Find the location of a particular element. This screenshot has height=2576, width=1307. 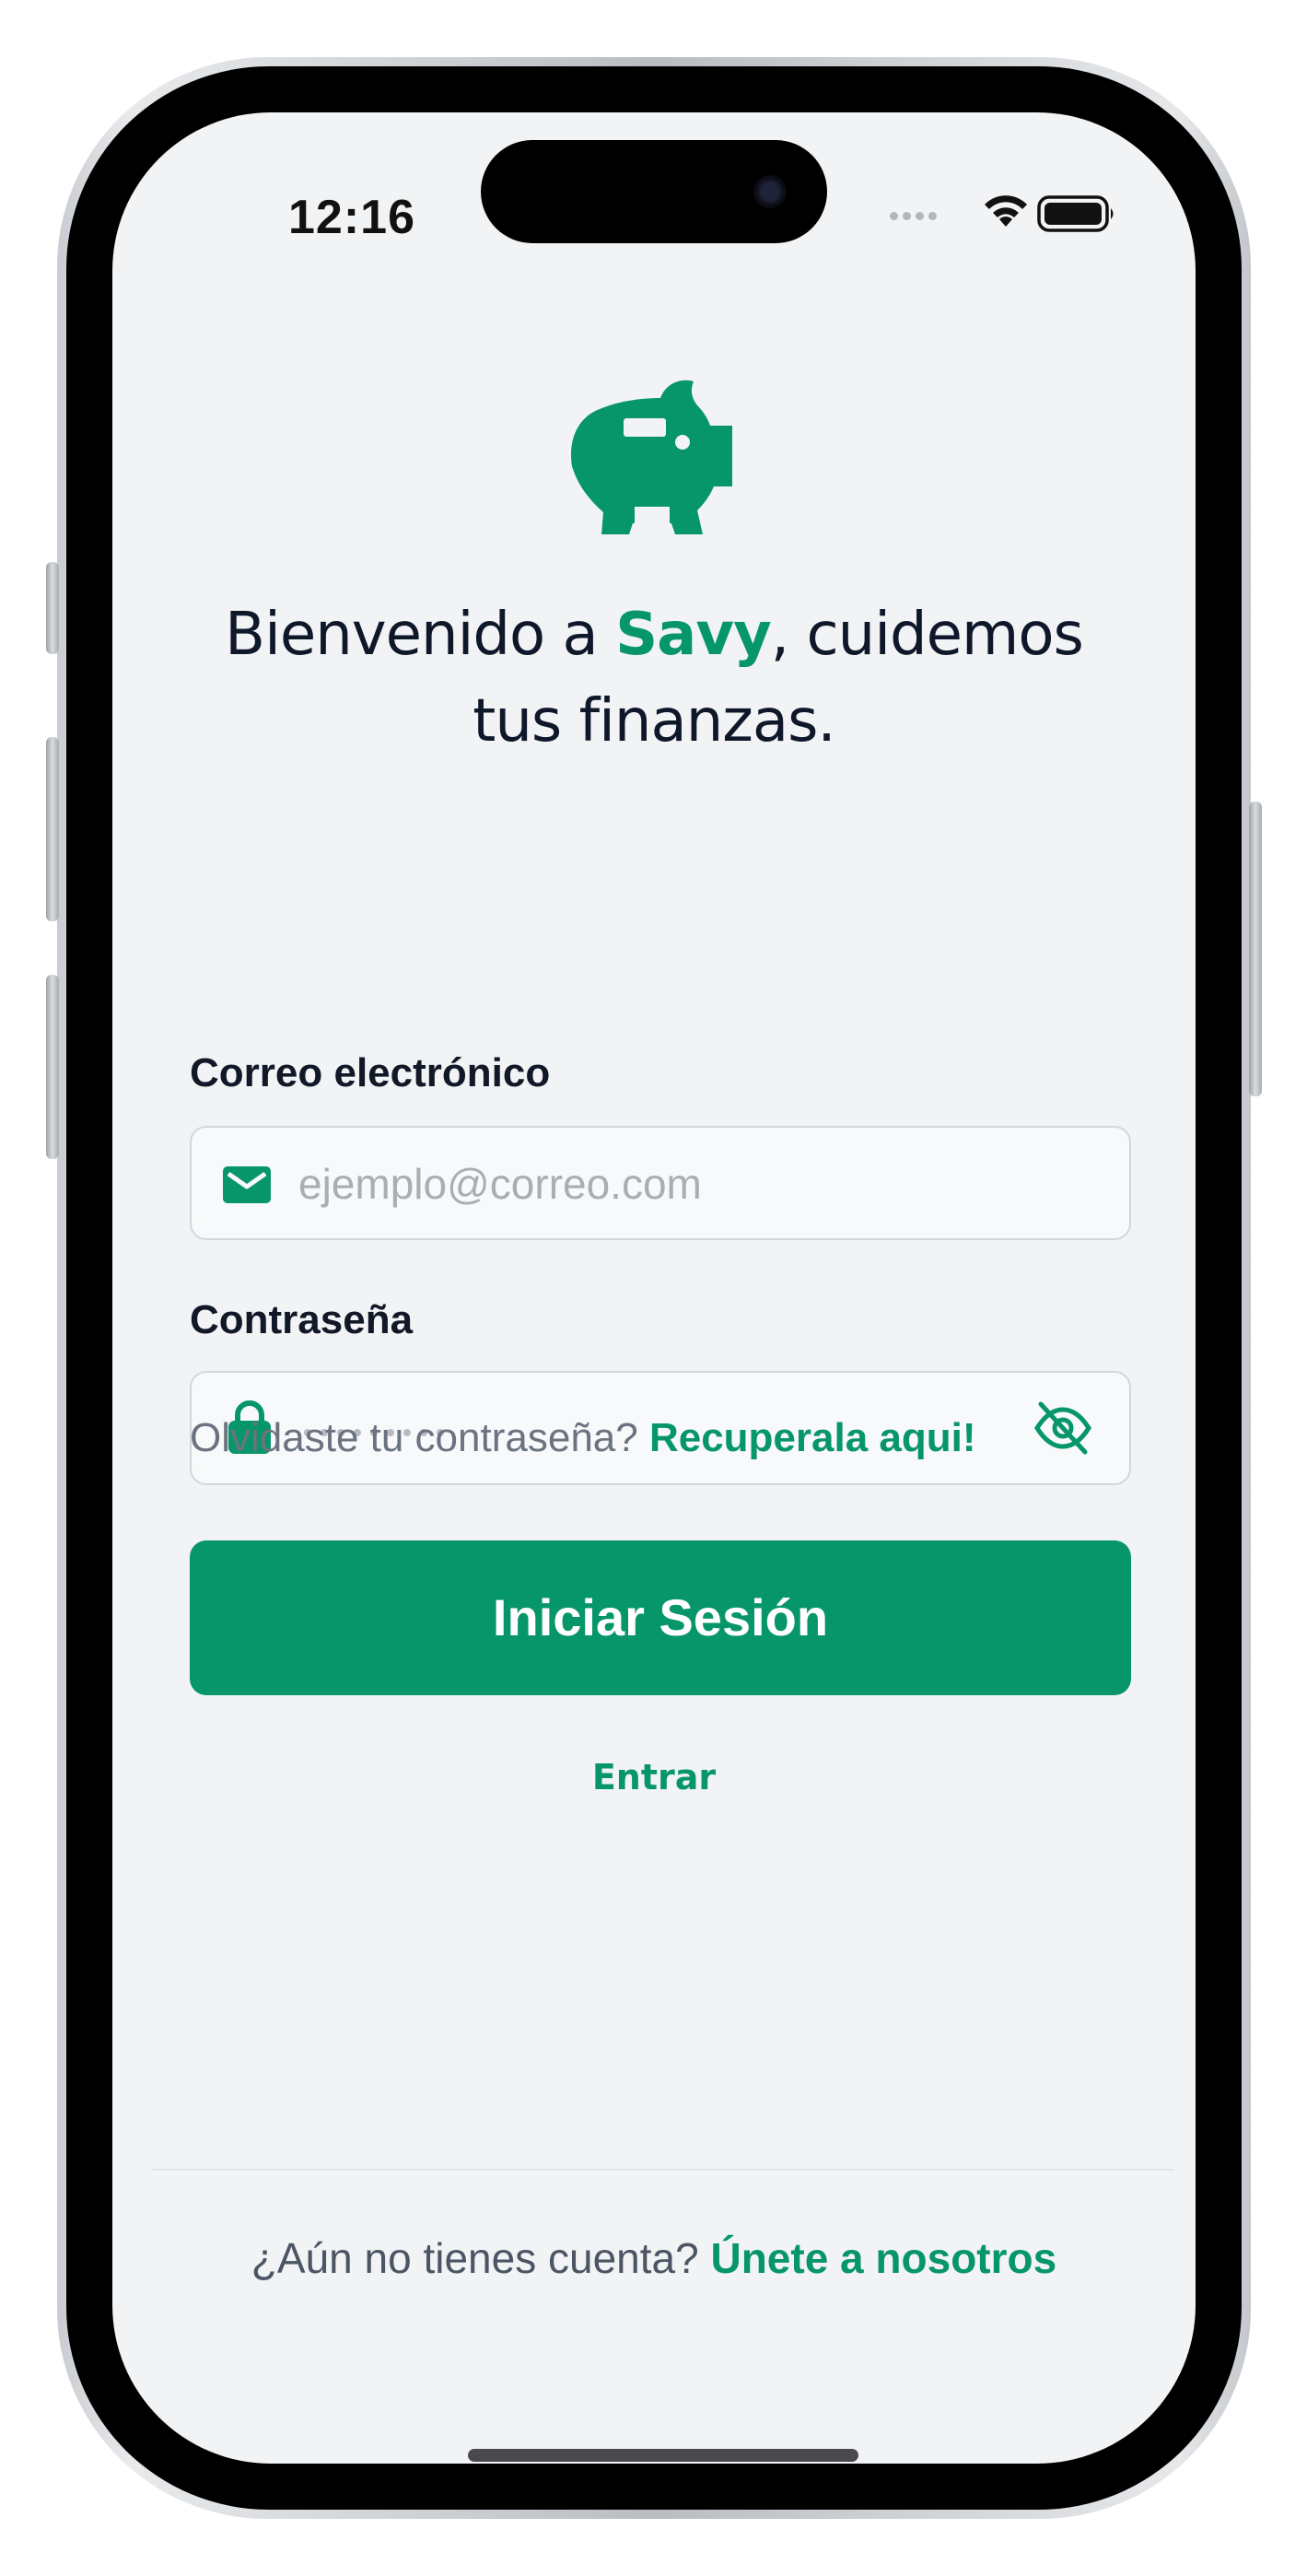

signup-link: Únete a nosotros is located at coordinates (883, 2258).